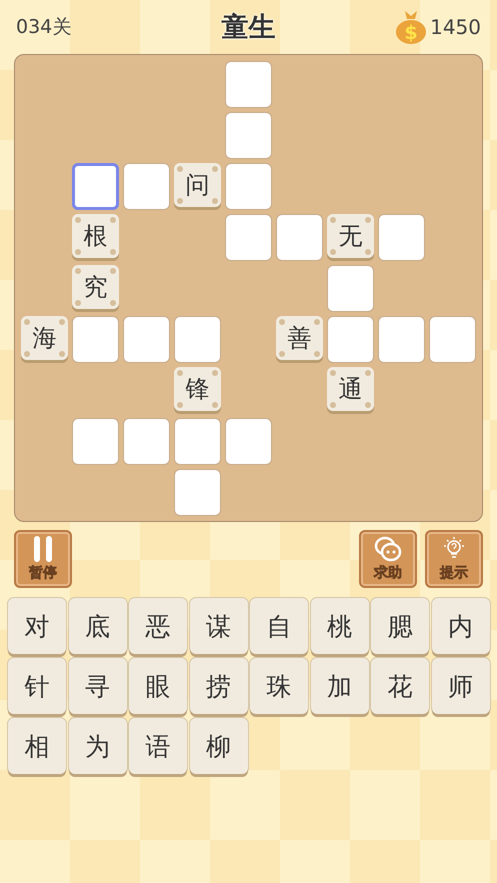 The image size is (497, 883). I want to click on letter-tile: 谋, so click(219, 626).